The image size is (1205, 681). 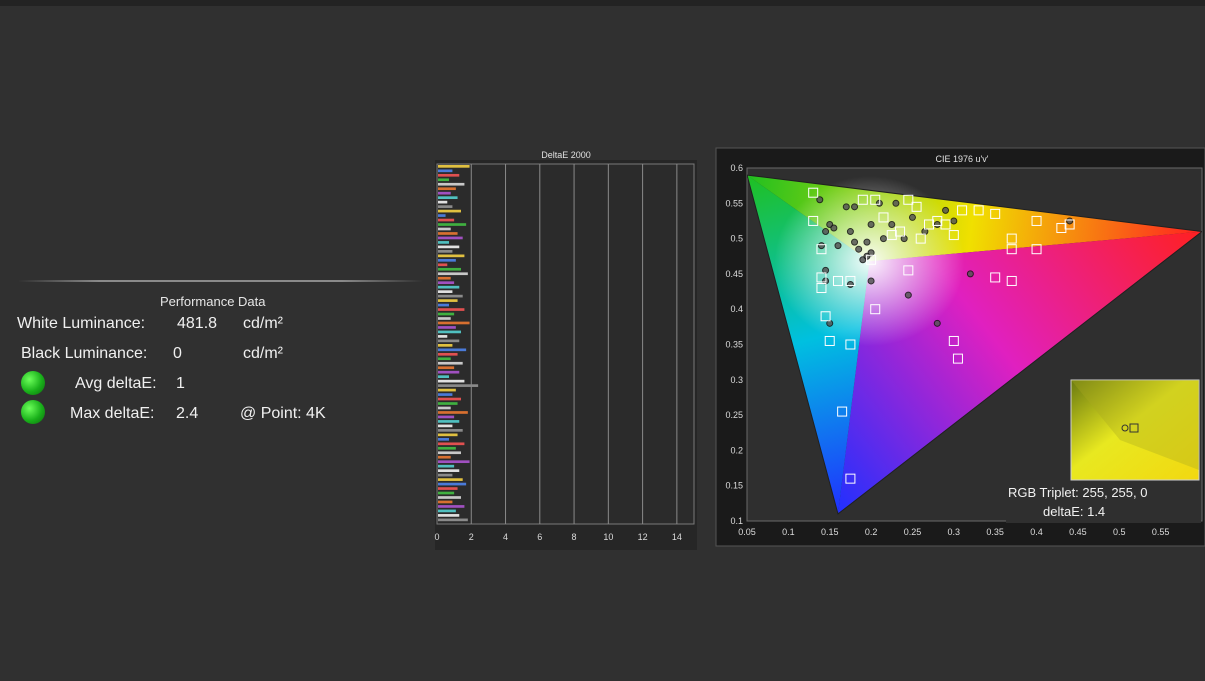 What do you see at coordinates (1078, 532) in the screenshot?
I see `cie-x-tick-label: 0.45` at bounding box center [1078, 532].